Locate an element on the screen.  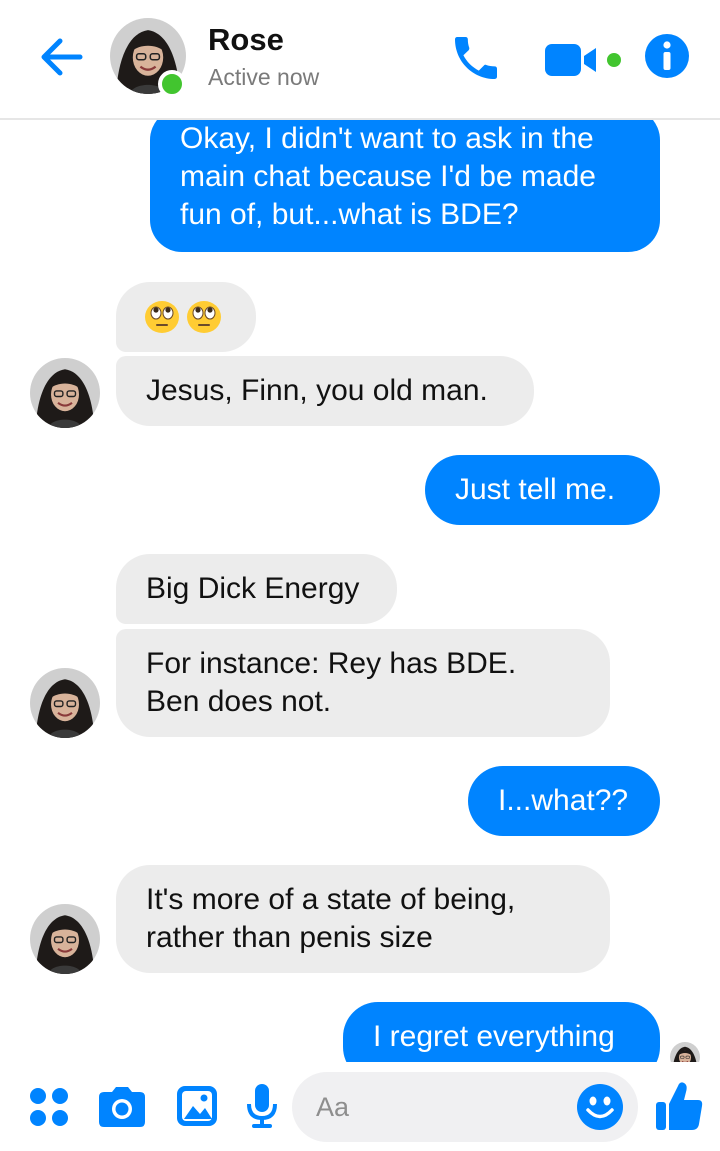
online-indicator is located at coordinates (172, 84).